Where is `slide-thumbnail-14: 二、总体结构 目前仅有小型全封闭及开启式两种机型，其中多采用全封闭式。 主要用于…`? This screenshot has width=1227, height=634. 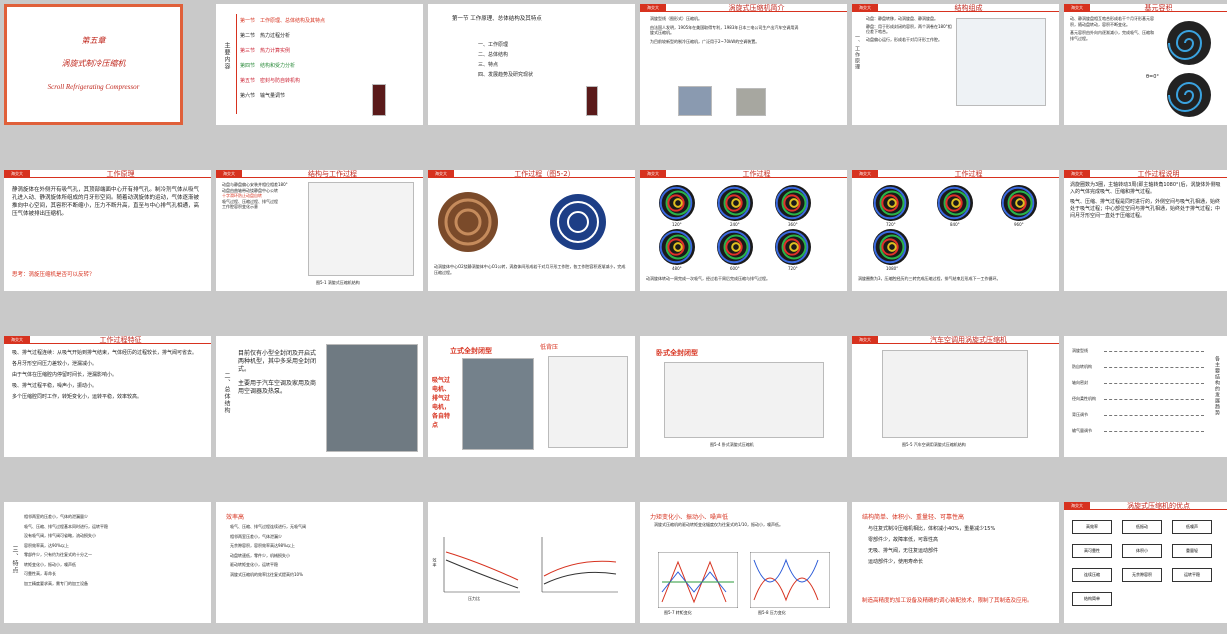 slide-thumbnail-14: 二、总体结构 目前仅有小型全封闭及开启式两种机型，其中多采用全封闭式。 主要用于… is located at coordinates (319, 396).